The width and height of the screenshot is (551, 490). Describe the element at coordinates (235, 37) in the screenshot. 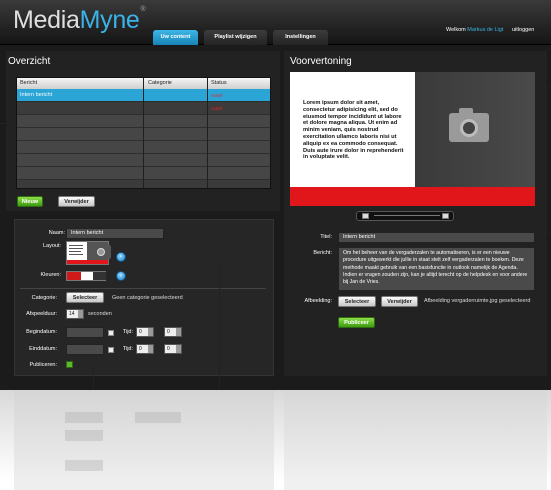

I see `tab-playlist-wijzigen: Playlist wijzigen` at that location.